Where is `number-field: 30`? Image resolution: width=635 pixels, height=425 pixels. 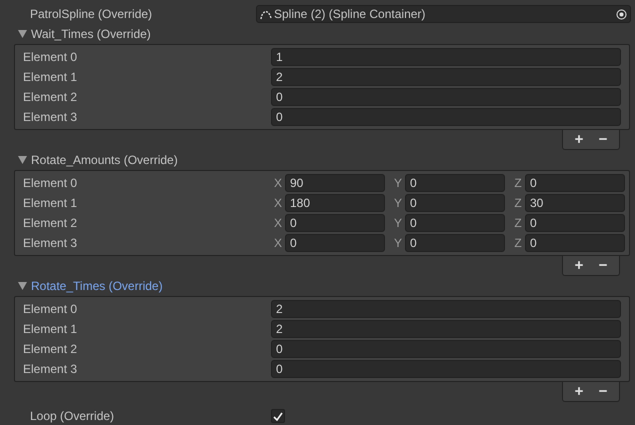 number-field: 30 is located at coordinates (575, 203).